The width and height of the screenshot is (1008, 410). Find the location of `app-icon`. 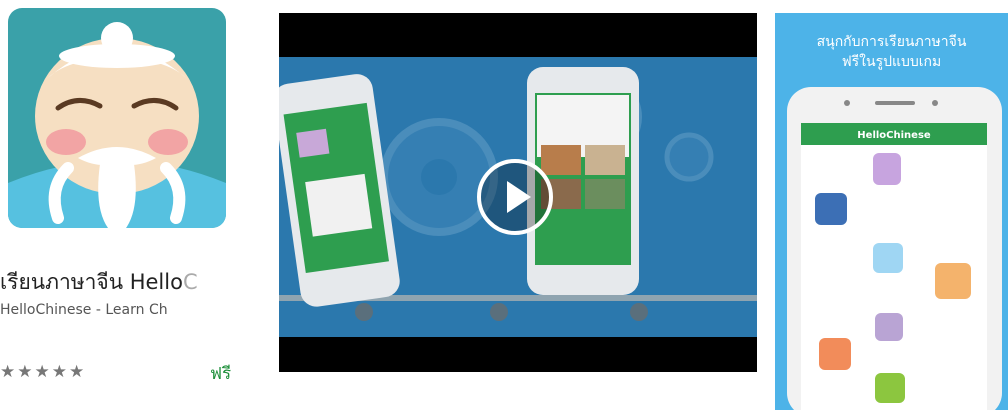

app-icon is located at coordinates (117, 118).